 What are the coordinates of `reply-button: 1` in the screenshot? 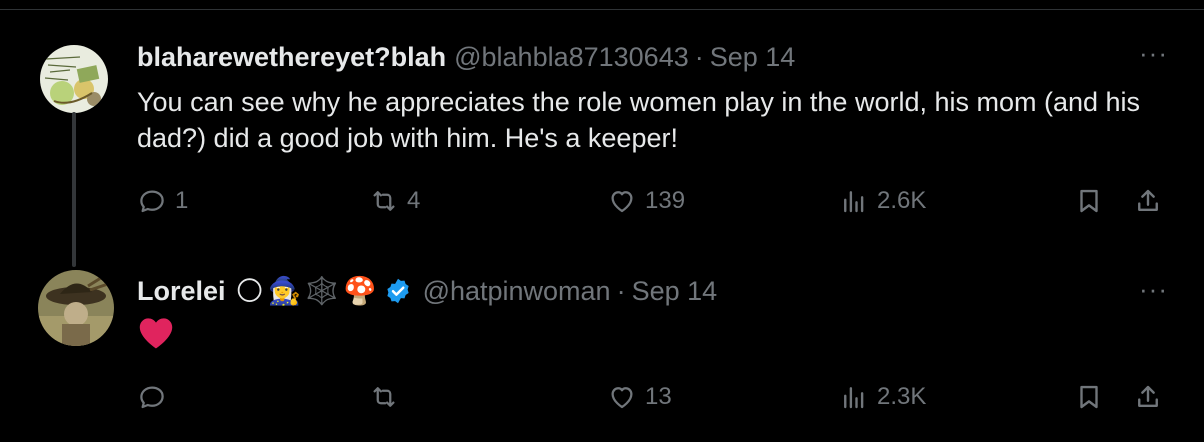 It's located at (162, 201).